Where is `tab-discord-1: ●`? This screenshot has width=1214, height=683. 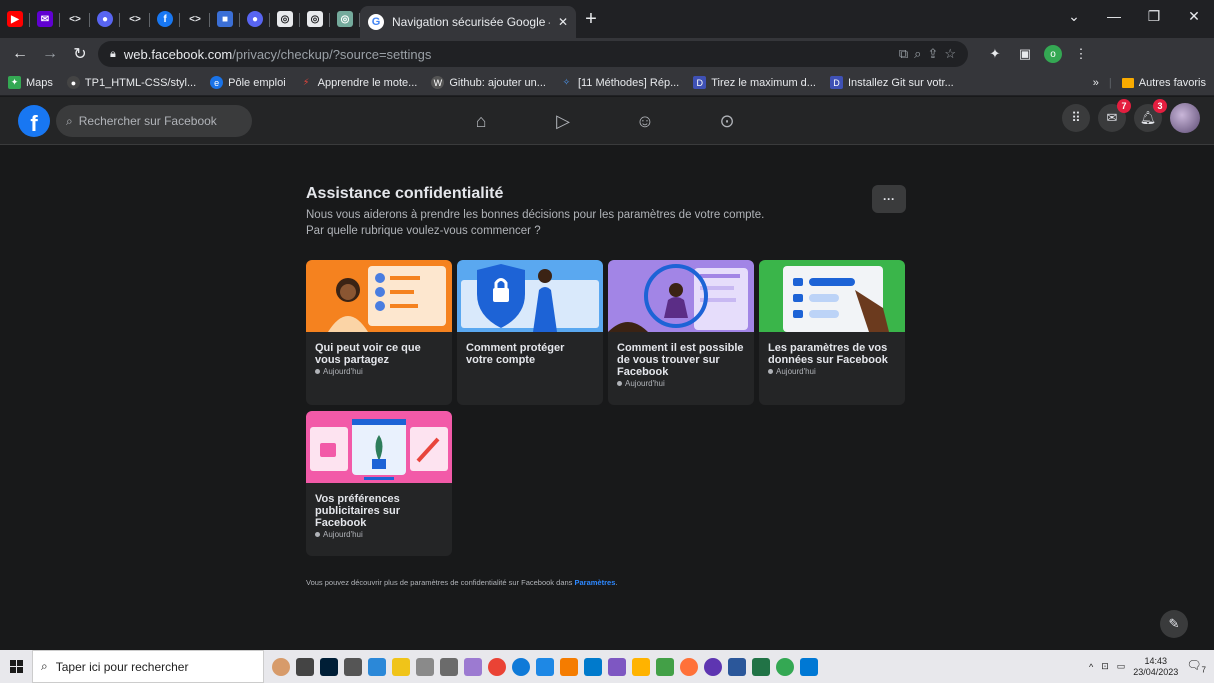
tab-discord-1: ● is located at coordinates (105, 19).